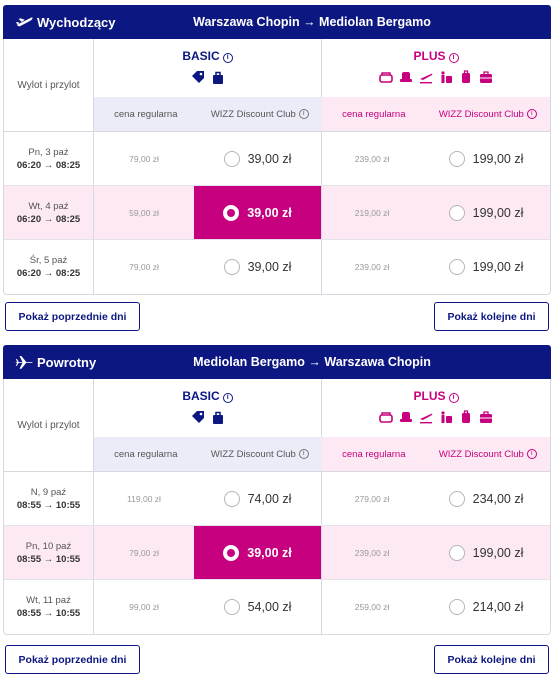  Describe the element at coordinates (258, 498) in the screenshot. I see `basic-club-fare-option: 74,00 zł` at that location.